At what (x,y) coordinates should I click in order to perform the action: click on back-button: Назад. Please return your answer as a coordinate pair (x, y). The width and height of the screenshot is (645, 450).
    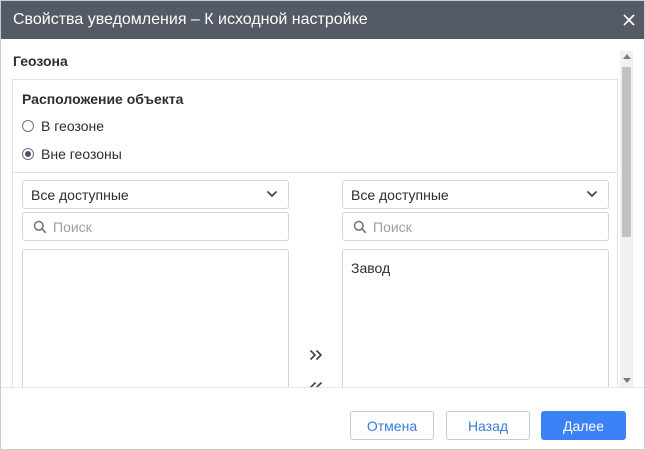
    Looking at the image, I should click on (488, 425).